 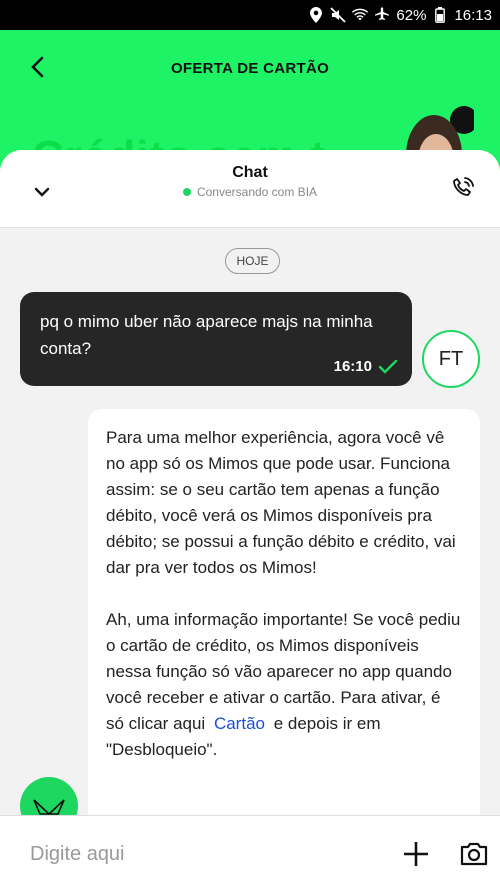 What do you see at coordinates (257, 192) in the screenshot?
I see `chat-status-text: Conversando com BIA` at bounding box center [257, 192].